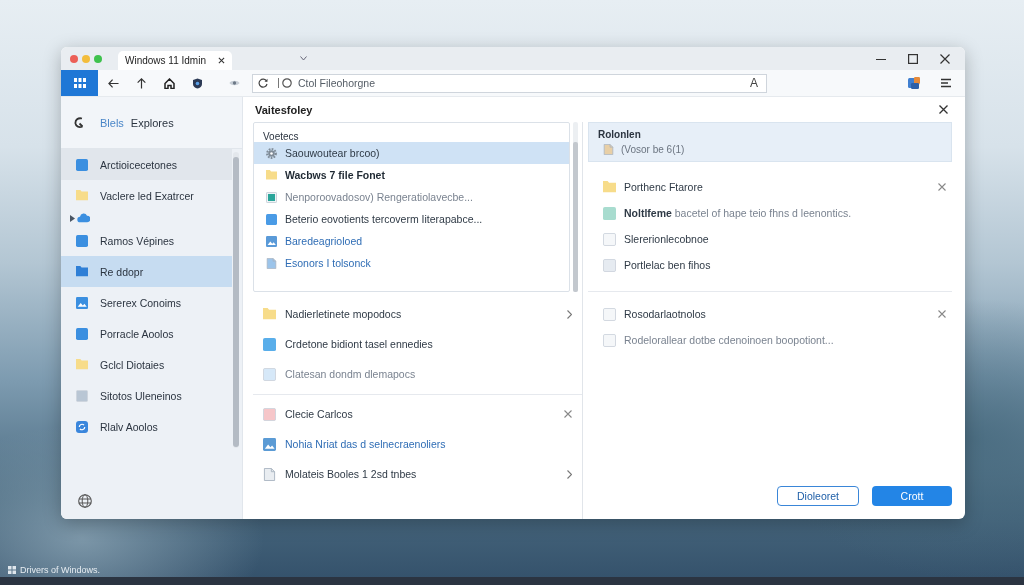 The height and width of the screenshot is (585, 1024). I want to click on panel-title: Vaitesfoley, so click(284, 109).